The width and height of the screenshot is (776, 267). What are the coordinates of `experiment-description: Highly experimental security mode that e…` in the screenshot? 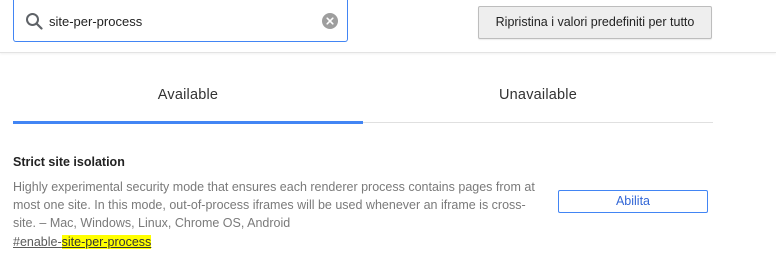 It's located at (274, 205).